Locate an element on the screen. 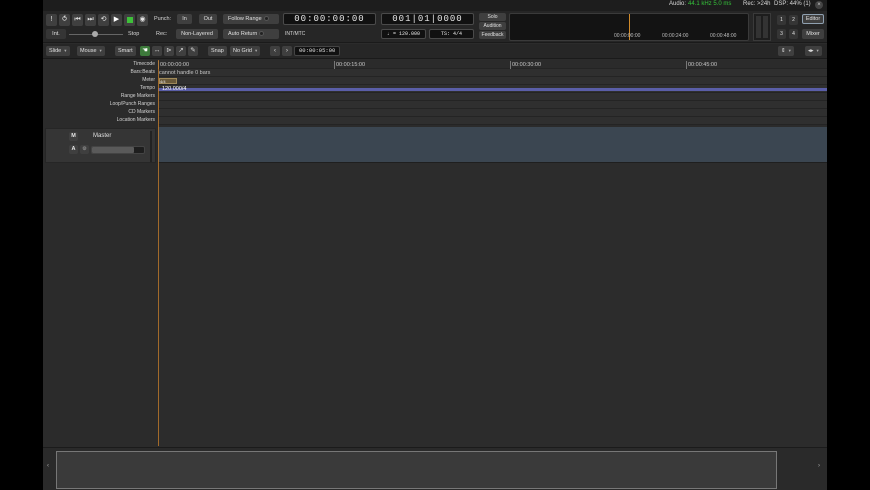  timecode-tick: 00:00:15:00 is located at coordinates (350, 65).